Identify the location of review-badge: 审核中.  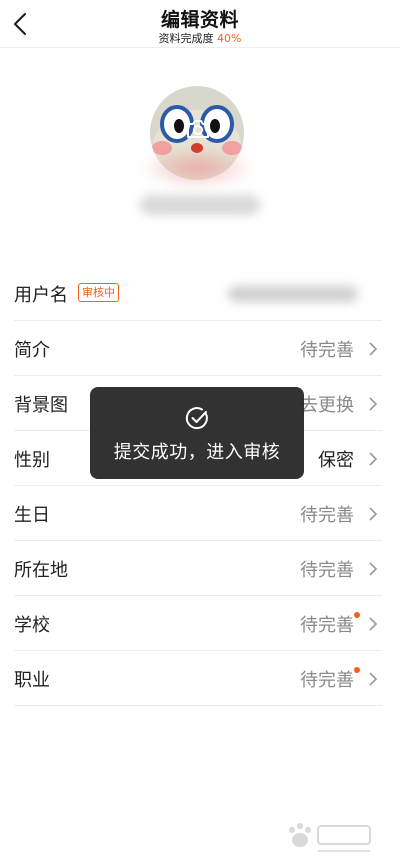
(98, 292).